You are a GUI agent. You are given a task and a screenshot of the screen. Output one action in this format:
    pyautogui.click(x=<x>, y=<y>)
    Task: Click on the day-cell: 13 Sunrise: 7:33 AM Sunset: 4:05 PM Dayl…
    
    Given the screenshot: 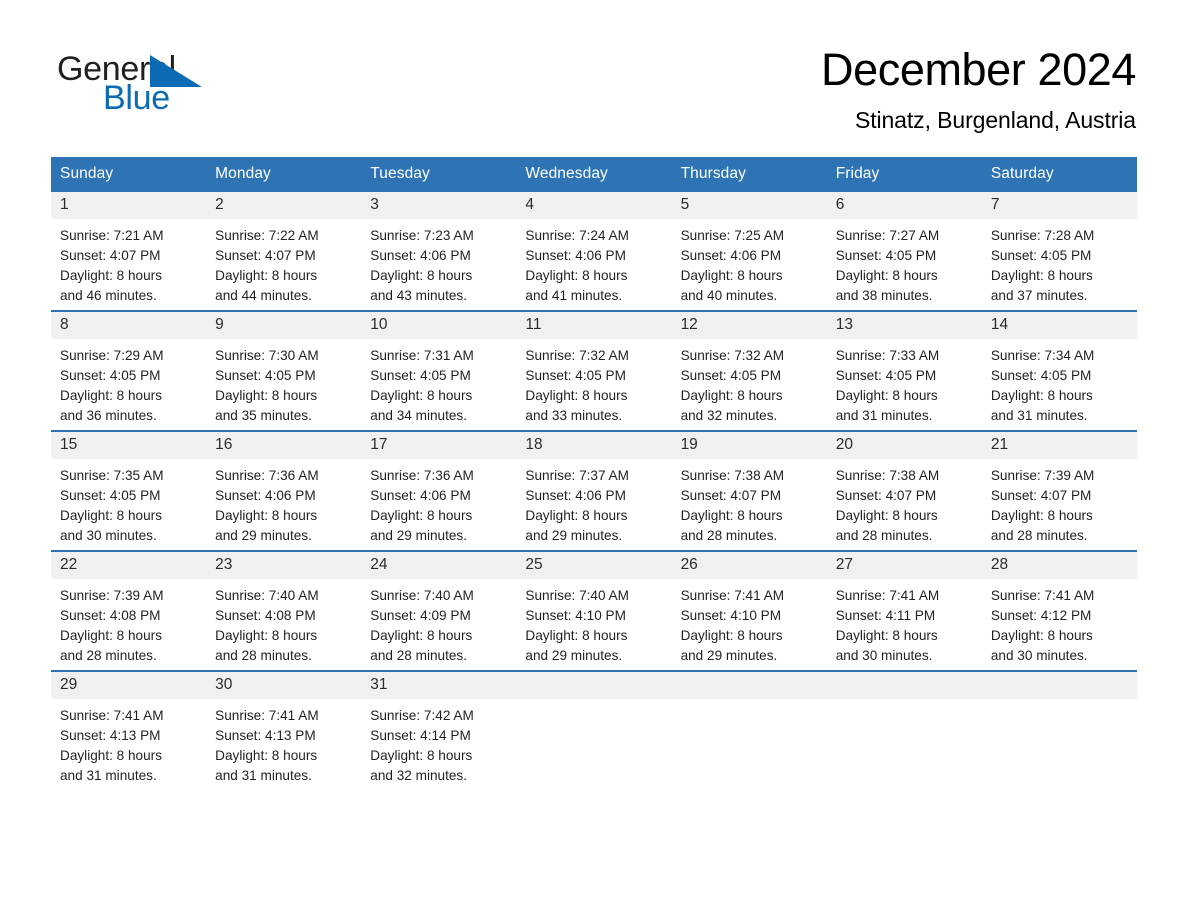 What is the action you would take?
    pyautogui.click(x=904, y=370)
    